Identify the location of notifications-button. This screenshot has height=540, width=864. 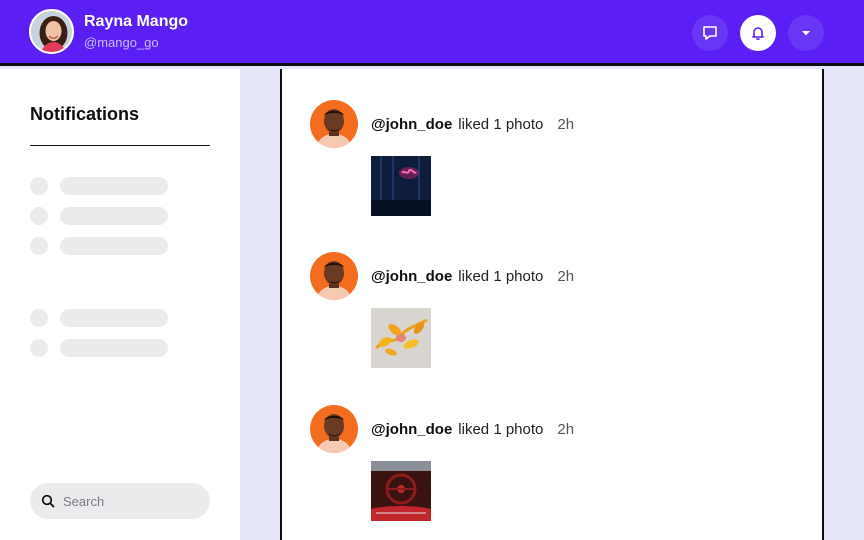
(758, 33).